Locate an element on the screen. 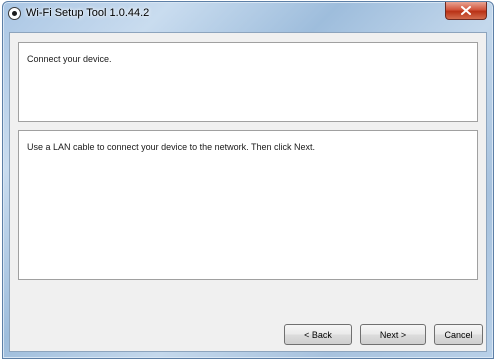  app-icon is located at coordinates (14, 13).